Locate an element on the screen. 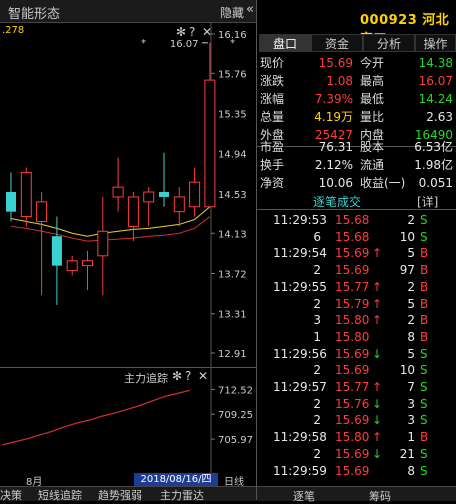 The height and width of the screenshot is (504, 456). trade-row: 11:29:55 15.77 ↑ 2 B is located at coordinates (356, 287).